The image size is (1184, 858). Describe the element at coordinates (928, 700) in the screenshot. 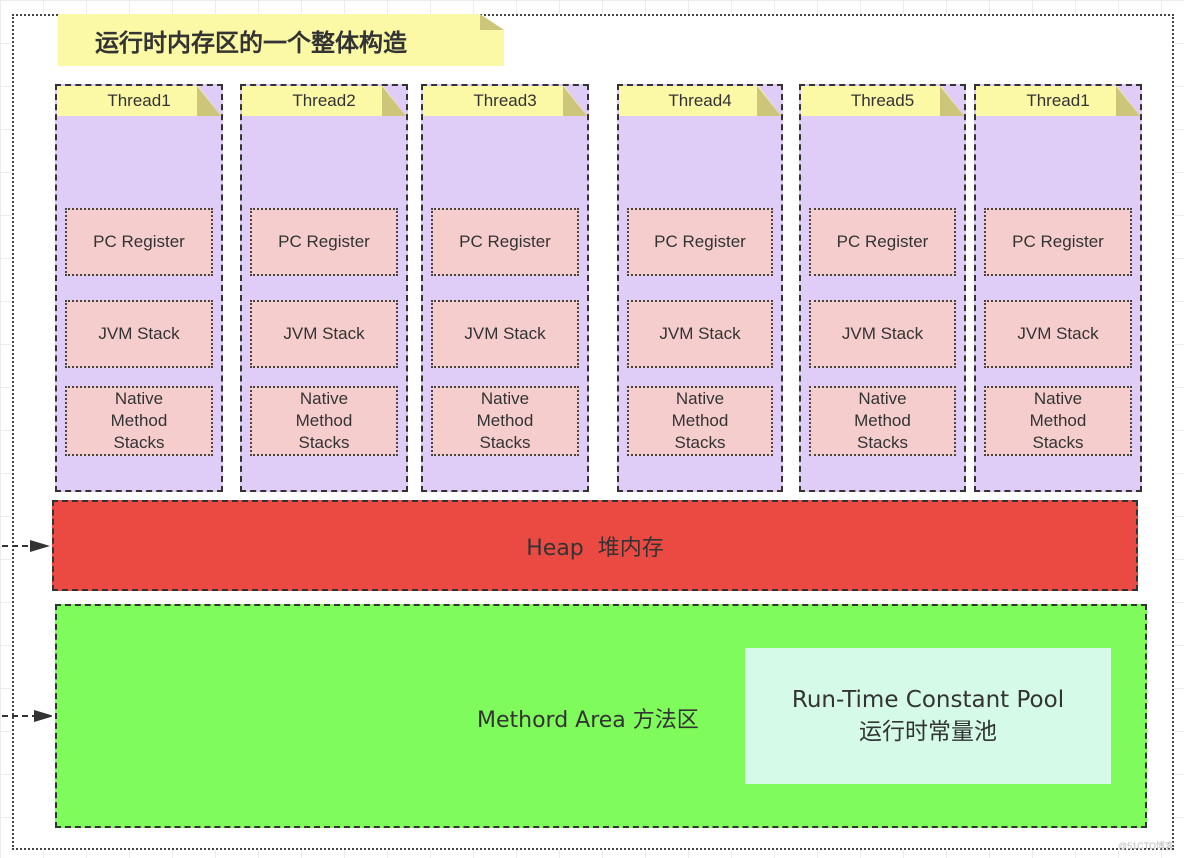

I see `constant-pool-label-en: Run-Time Constant Pool` at that location.